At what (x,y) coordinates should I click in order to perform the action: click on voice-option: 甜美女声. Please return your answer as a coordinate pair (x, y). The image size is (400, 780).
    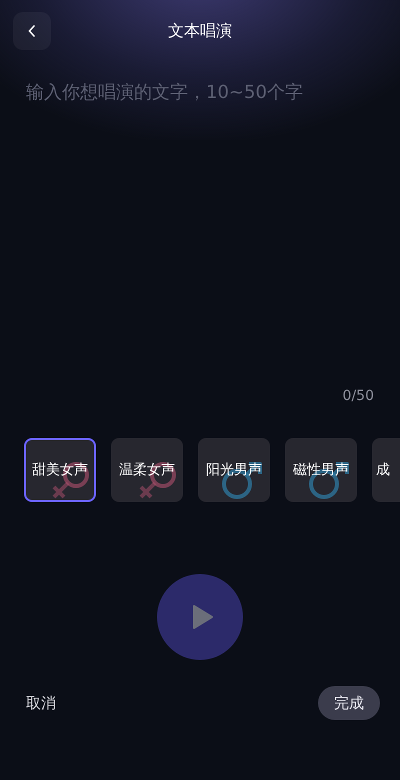
    Looking at the image, I should click on (60, 470).